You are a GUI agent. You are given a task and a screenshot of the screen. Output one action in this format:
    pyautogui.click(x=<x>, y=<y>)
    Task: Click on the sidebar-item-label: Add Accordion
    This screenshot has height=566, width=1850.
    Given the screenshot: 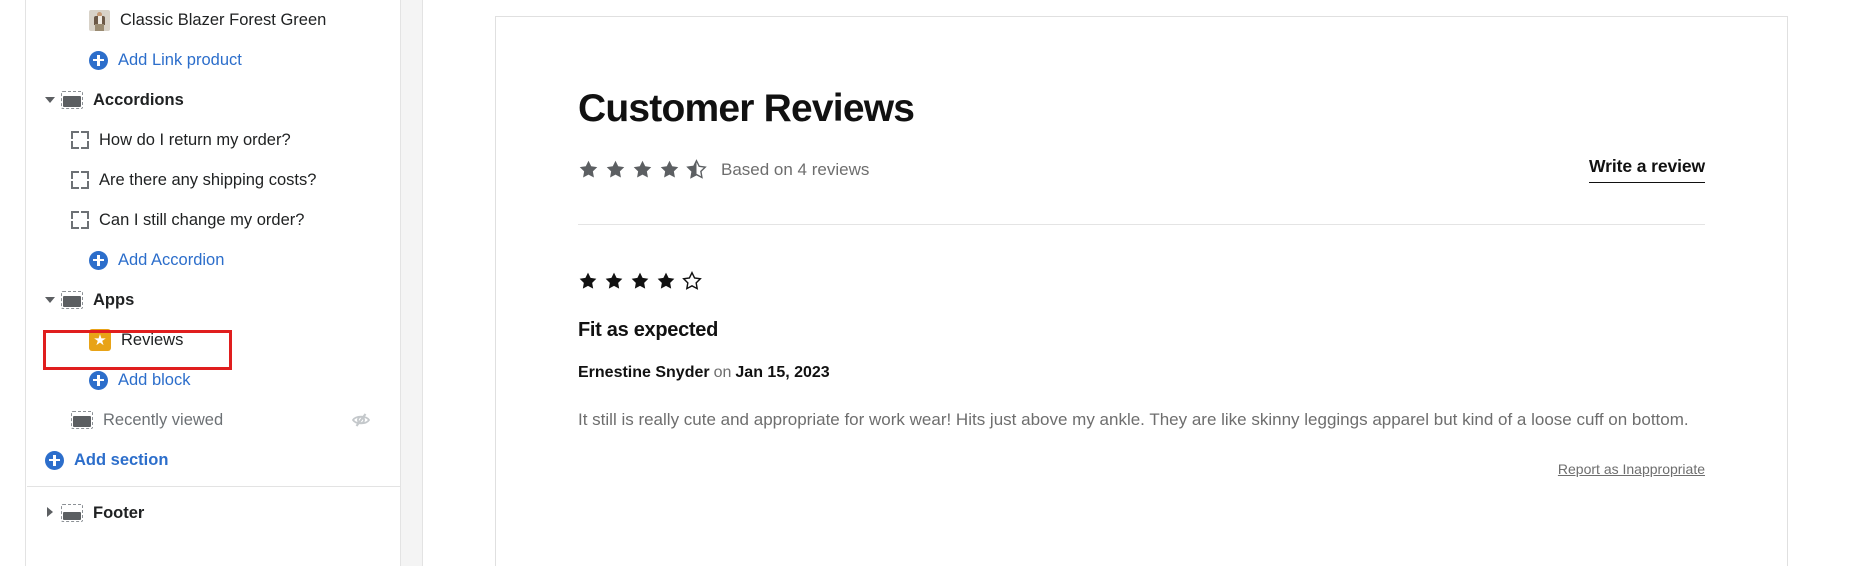 What is the action you would take?
    pyautogui.click(x=171, y=259)
    